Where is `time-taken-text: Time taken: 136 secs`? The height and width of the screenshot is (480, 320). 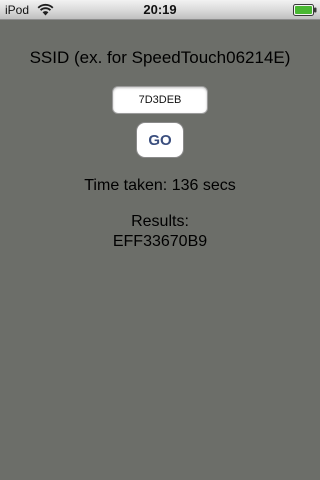 time-taken-text: Time taken: 136 secs is located at coordinates (160, 185).